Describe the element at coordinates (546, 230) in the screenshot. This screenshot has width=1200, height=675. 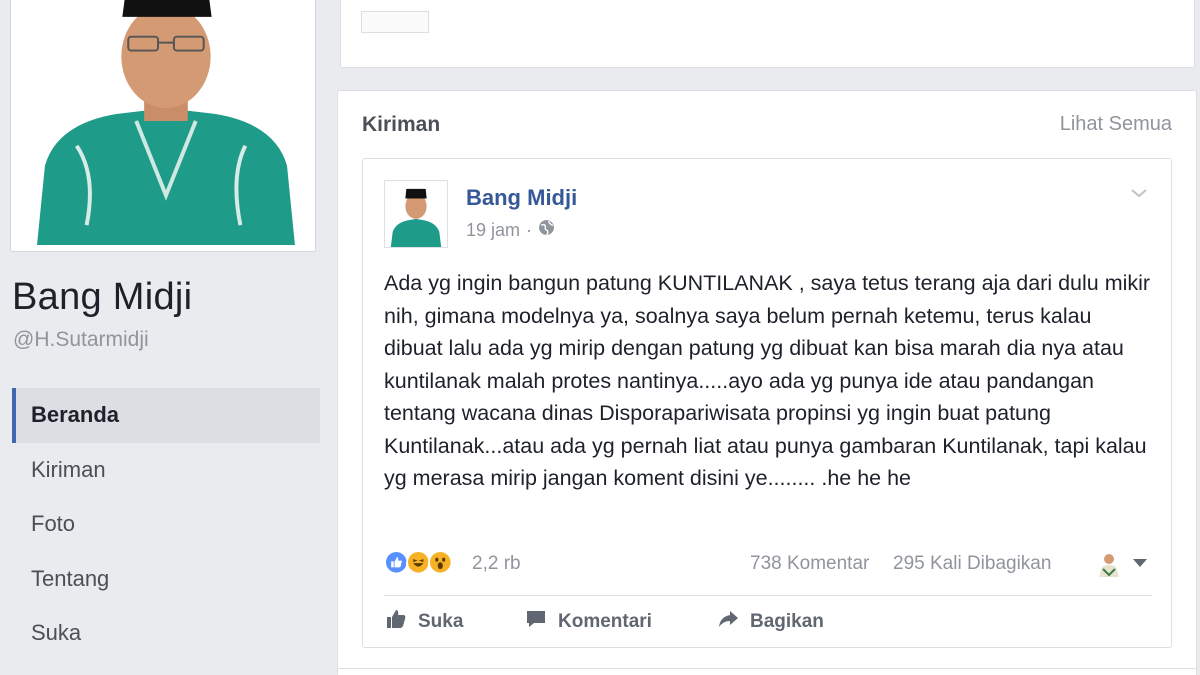
I see `globe-icon` at that location.